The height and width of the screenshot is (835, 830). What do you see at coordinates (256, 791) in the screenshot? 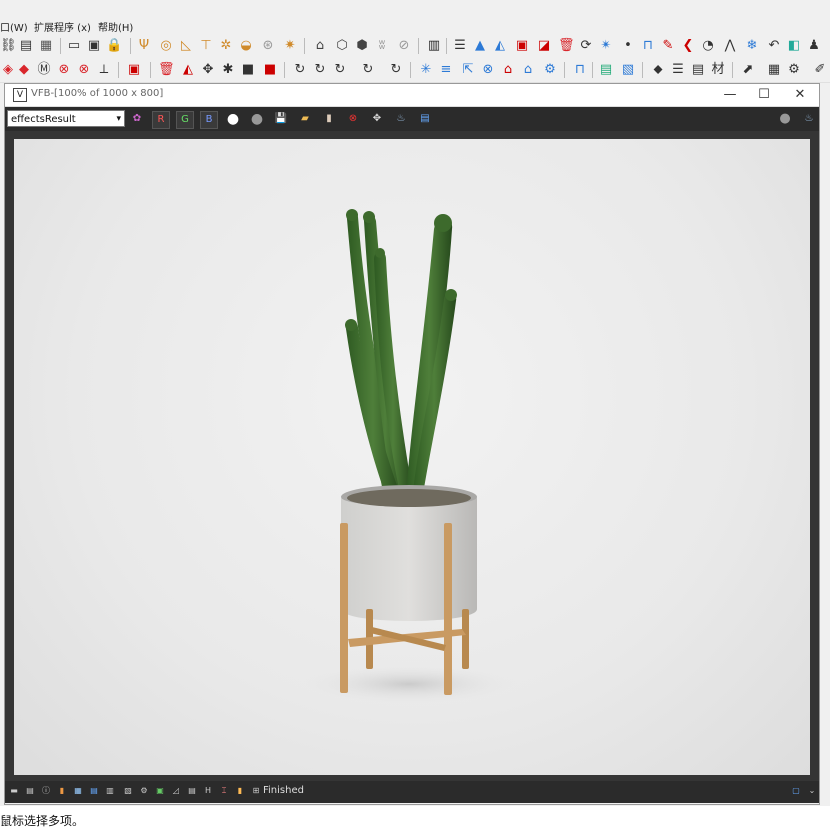
I see `plus-box-icon: ⊞` at bounding box center [256, 791].